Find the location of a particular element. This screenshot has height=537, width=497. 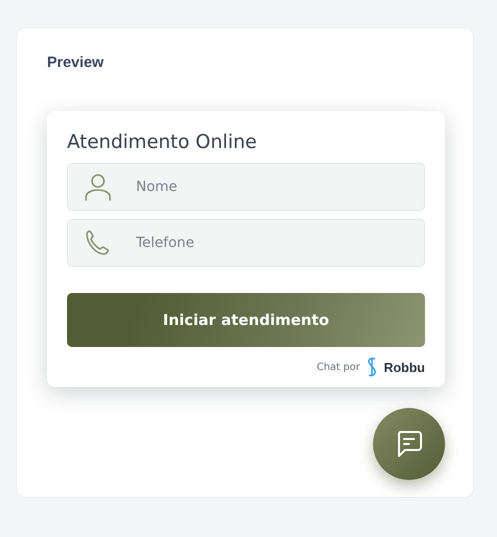

chat-button is located at coordinates (409, 444).